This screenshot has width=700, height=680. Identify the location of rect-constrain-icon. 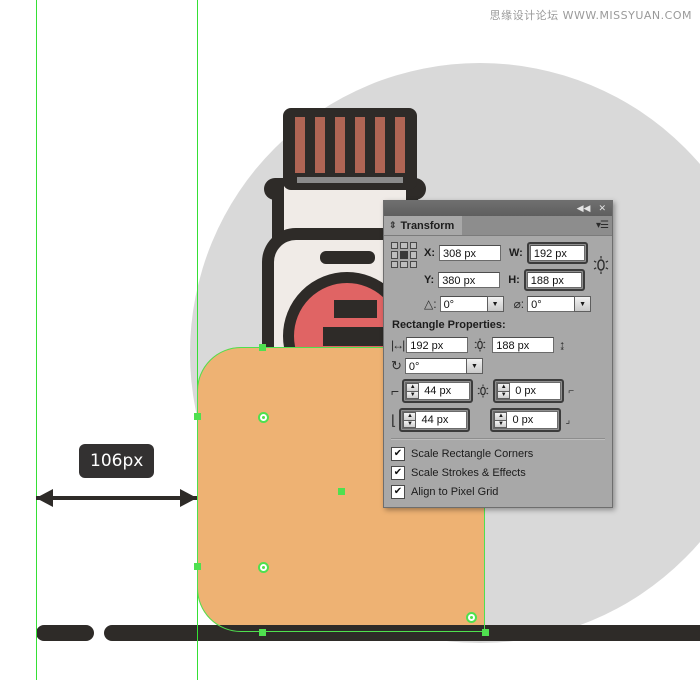
(480, 345).